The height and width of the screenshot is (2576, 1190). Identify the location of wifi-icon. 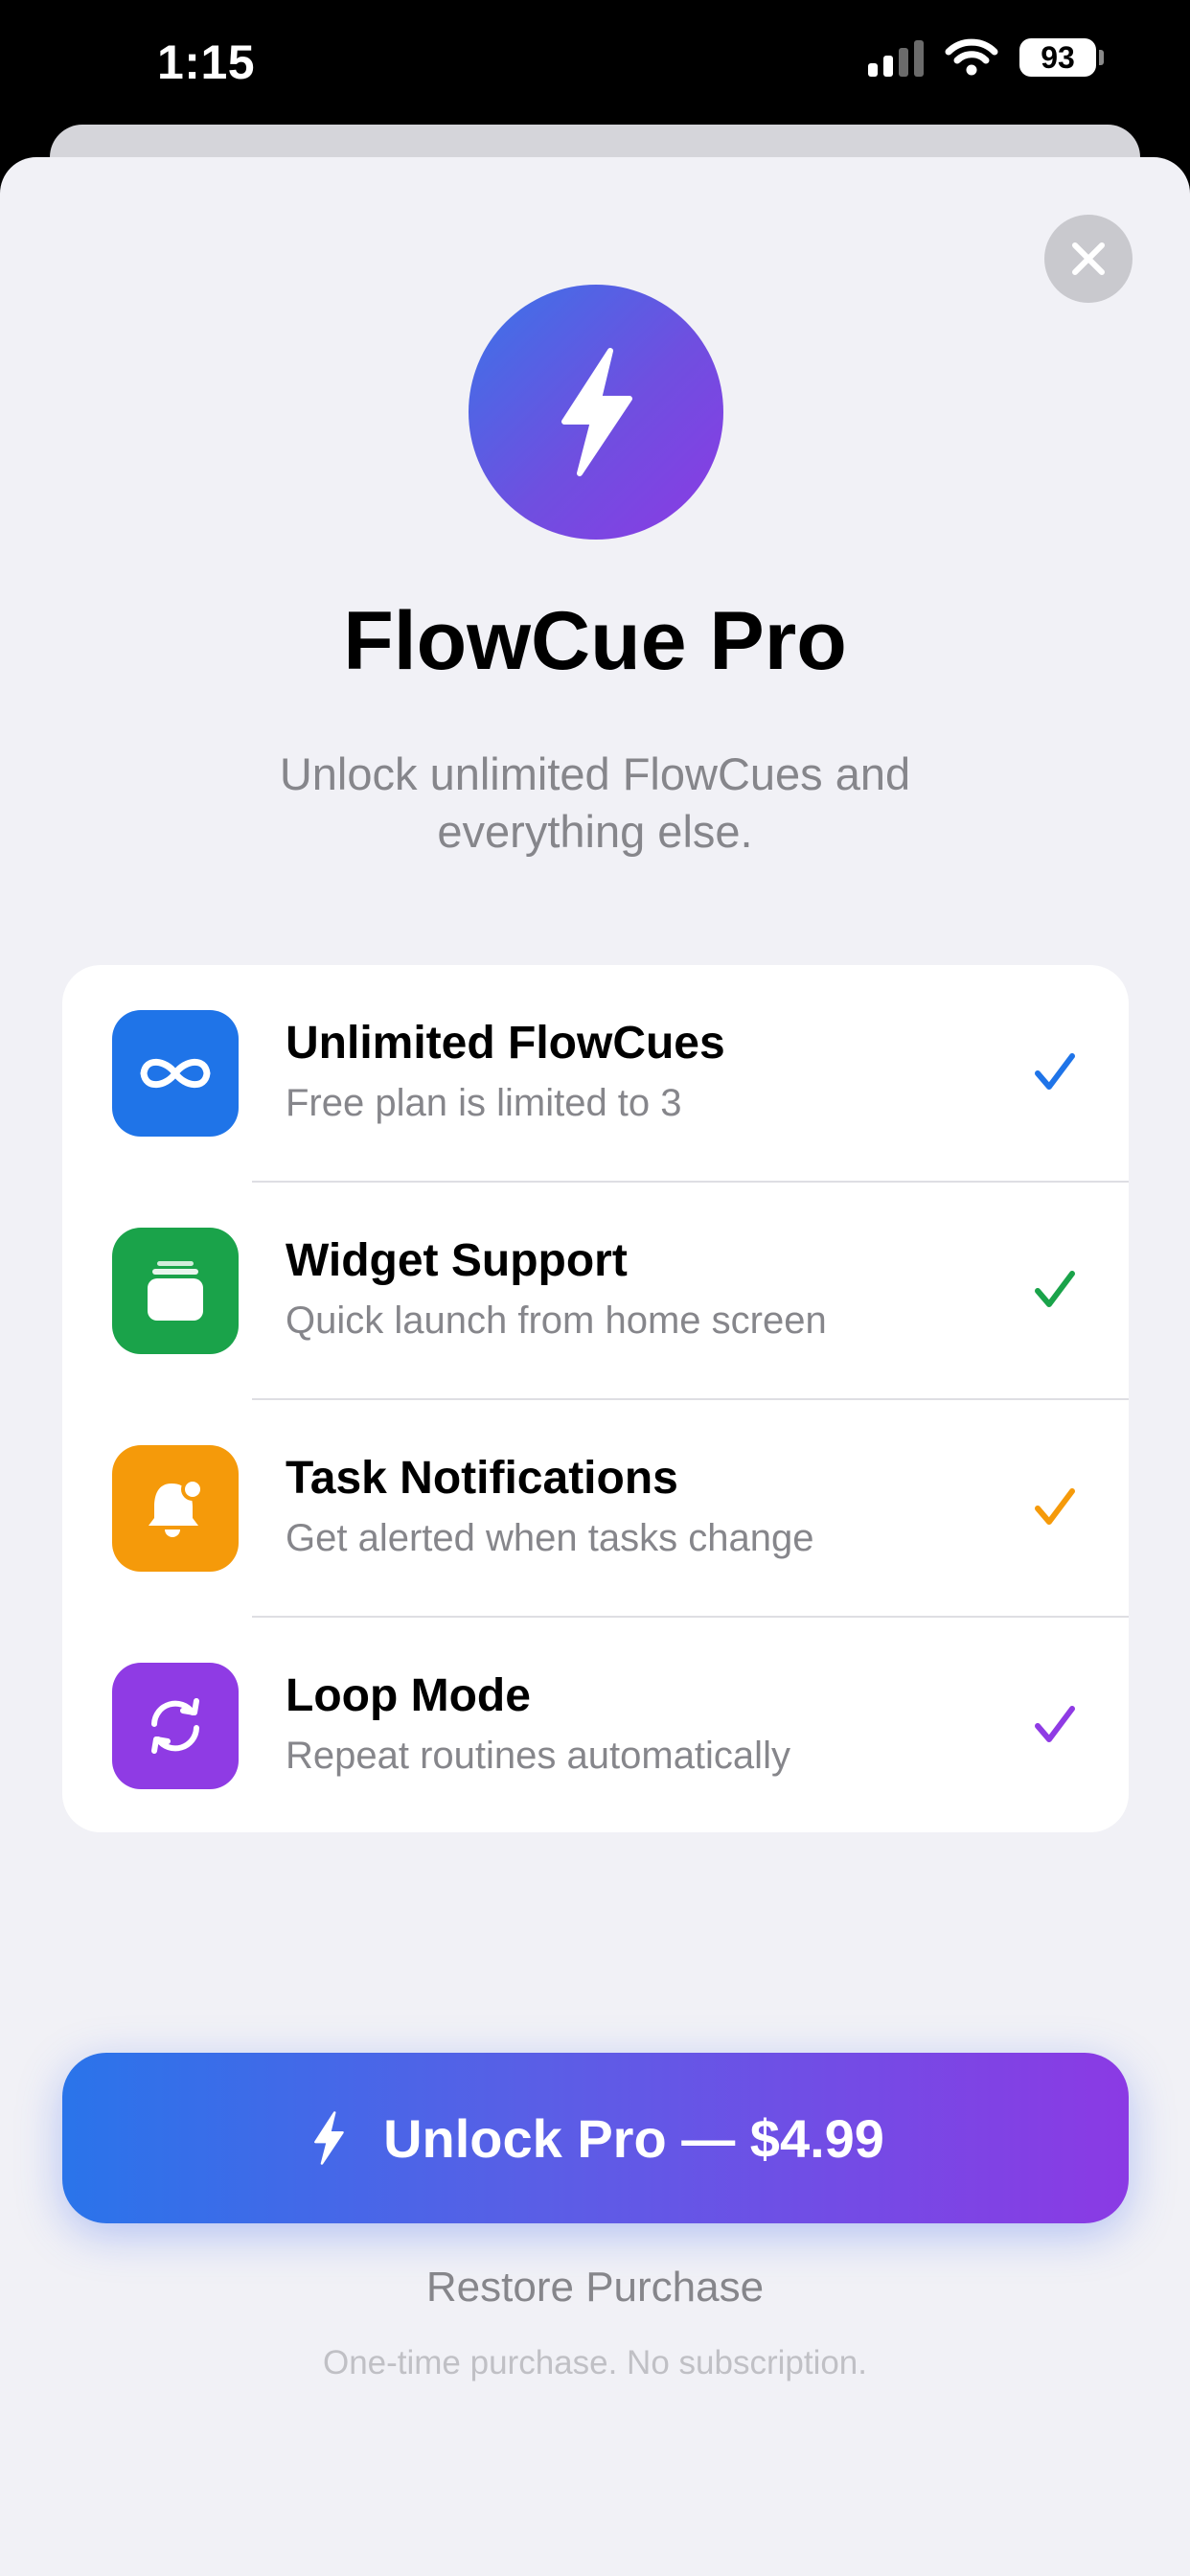
(972, 57).